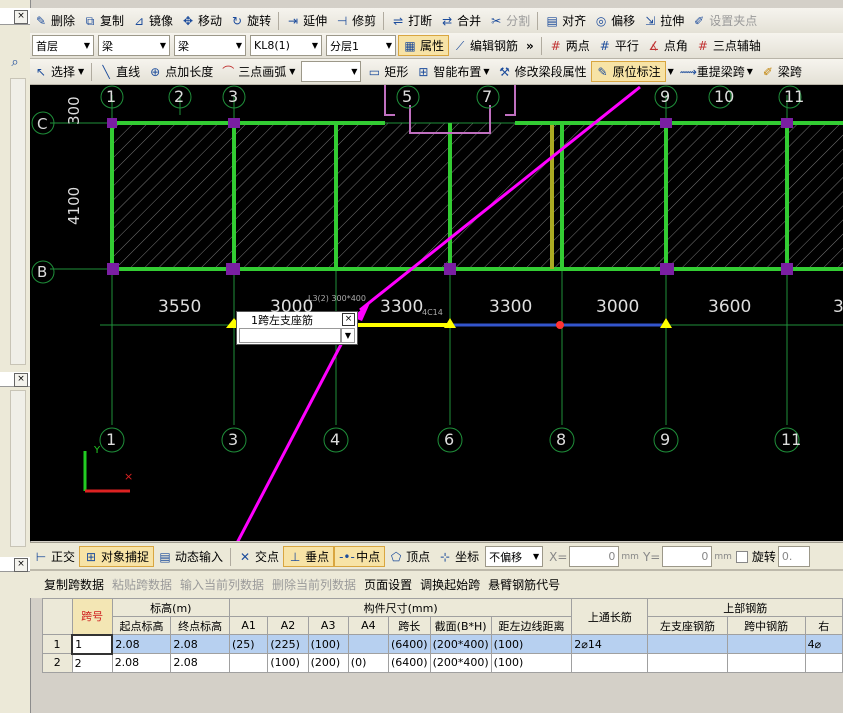 Image resolution: width=843 pixels, height=713 pixels. Describe the element at coordinates (348, 335) in the screenshot. I see `chevron-down-icon: ▼` at that location.